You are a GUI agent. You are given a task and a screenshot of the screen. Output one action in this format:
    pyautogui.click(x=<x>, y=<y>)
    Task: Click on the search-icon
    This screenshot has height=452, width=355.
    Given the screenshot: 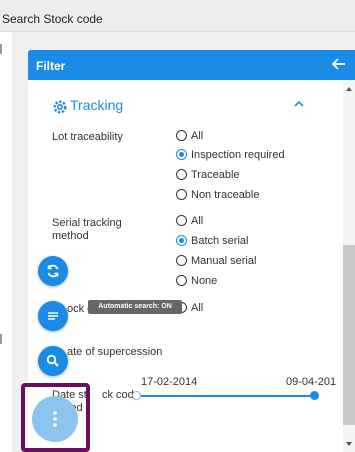 What is the action you would take?
    pyautogui.click(x=52, y=360)
    